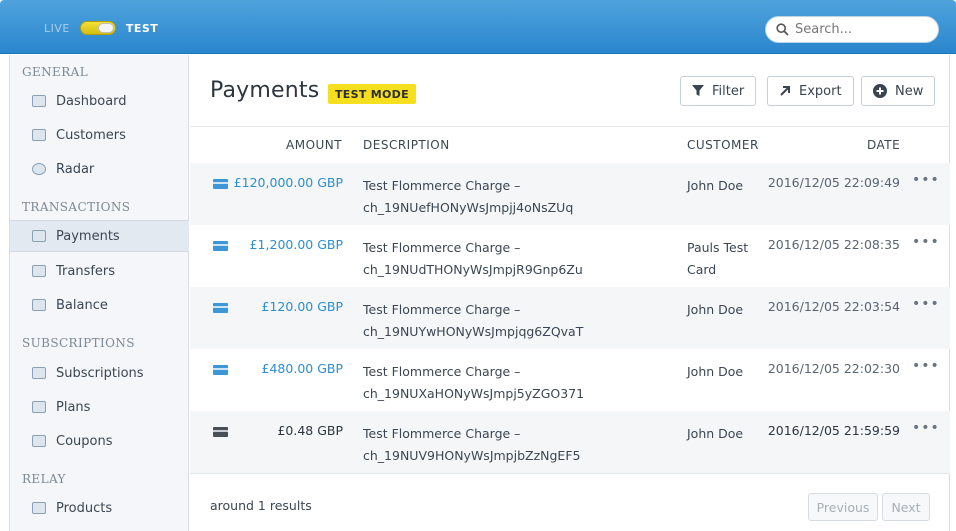  I want to click on transfers-icon, so click(39, 271).